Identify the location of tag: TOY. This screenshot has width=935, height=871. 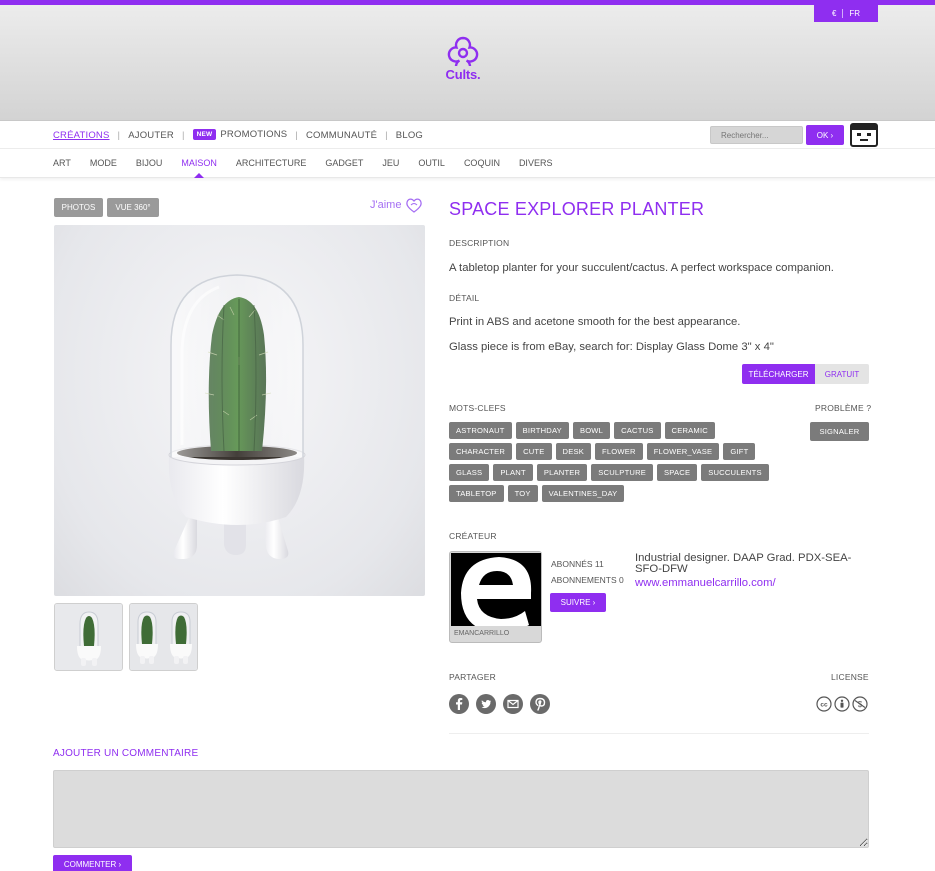
(522, 493).